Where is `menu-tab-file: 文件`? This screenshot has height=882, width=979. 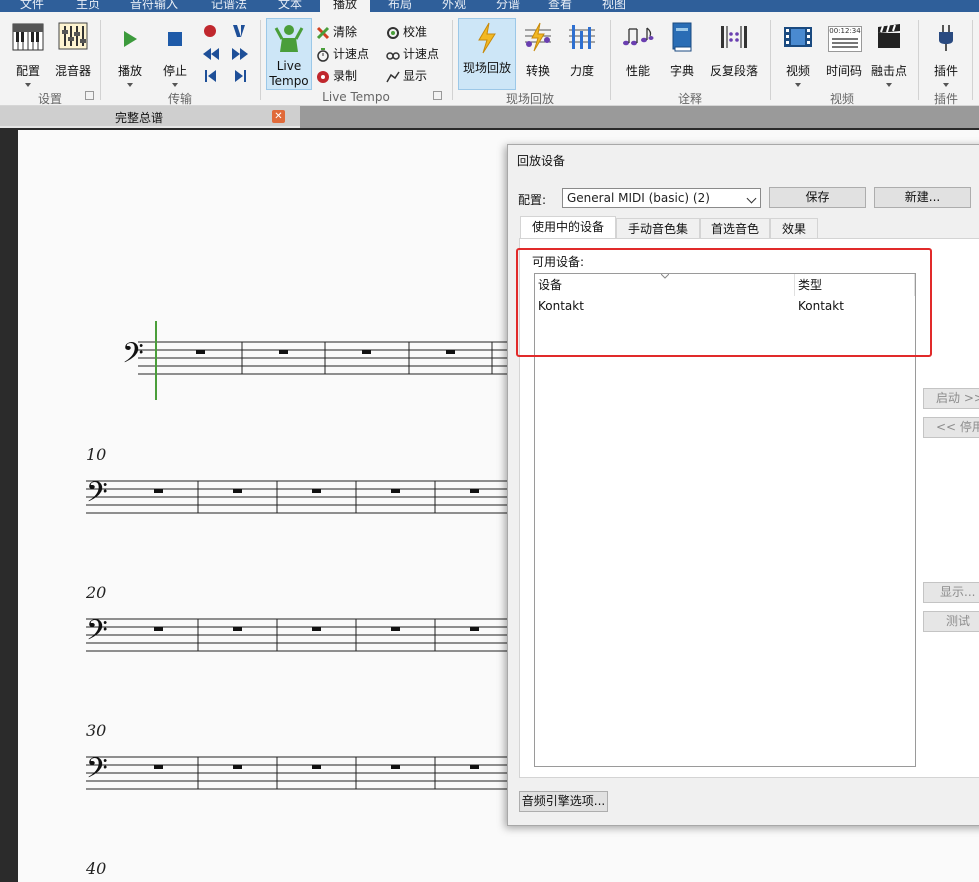
menu-tab-file: 文件 is located at coordinates (32, 6).